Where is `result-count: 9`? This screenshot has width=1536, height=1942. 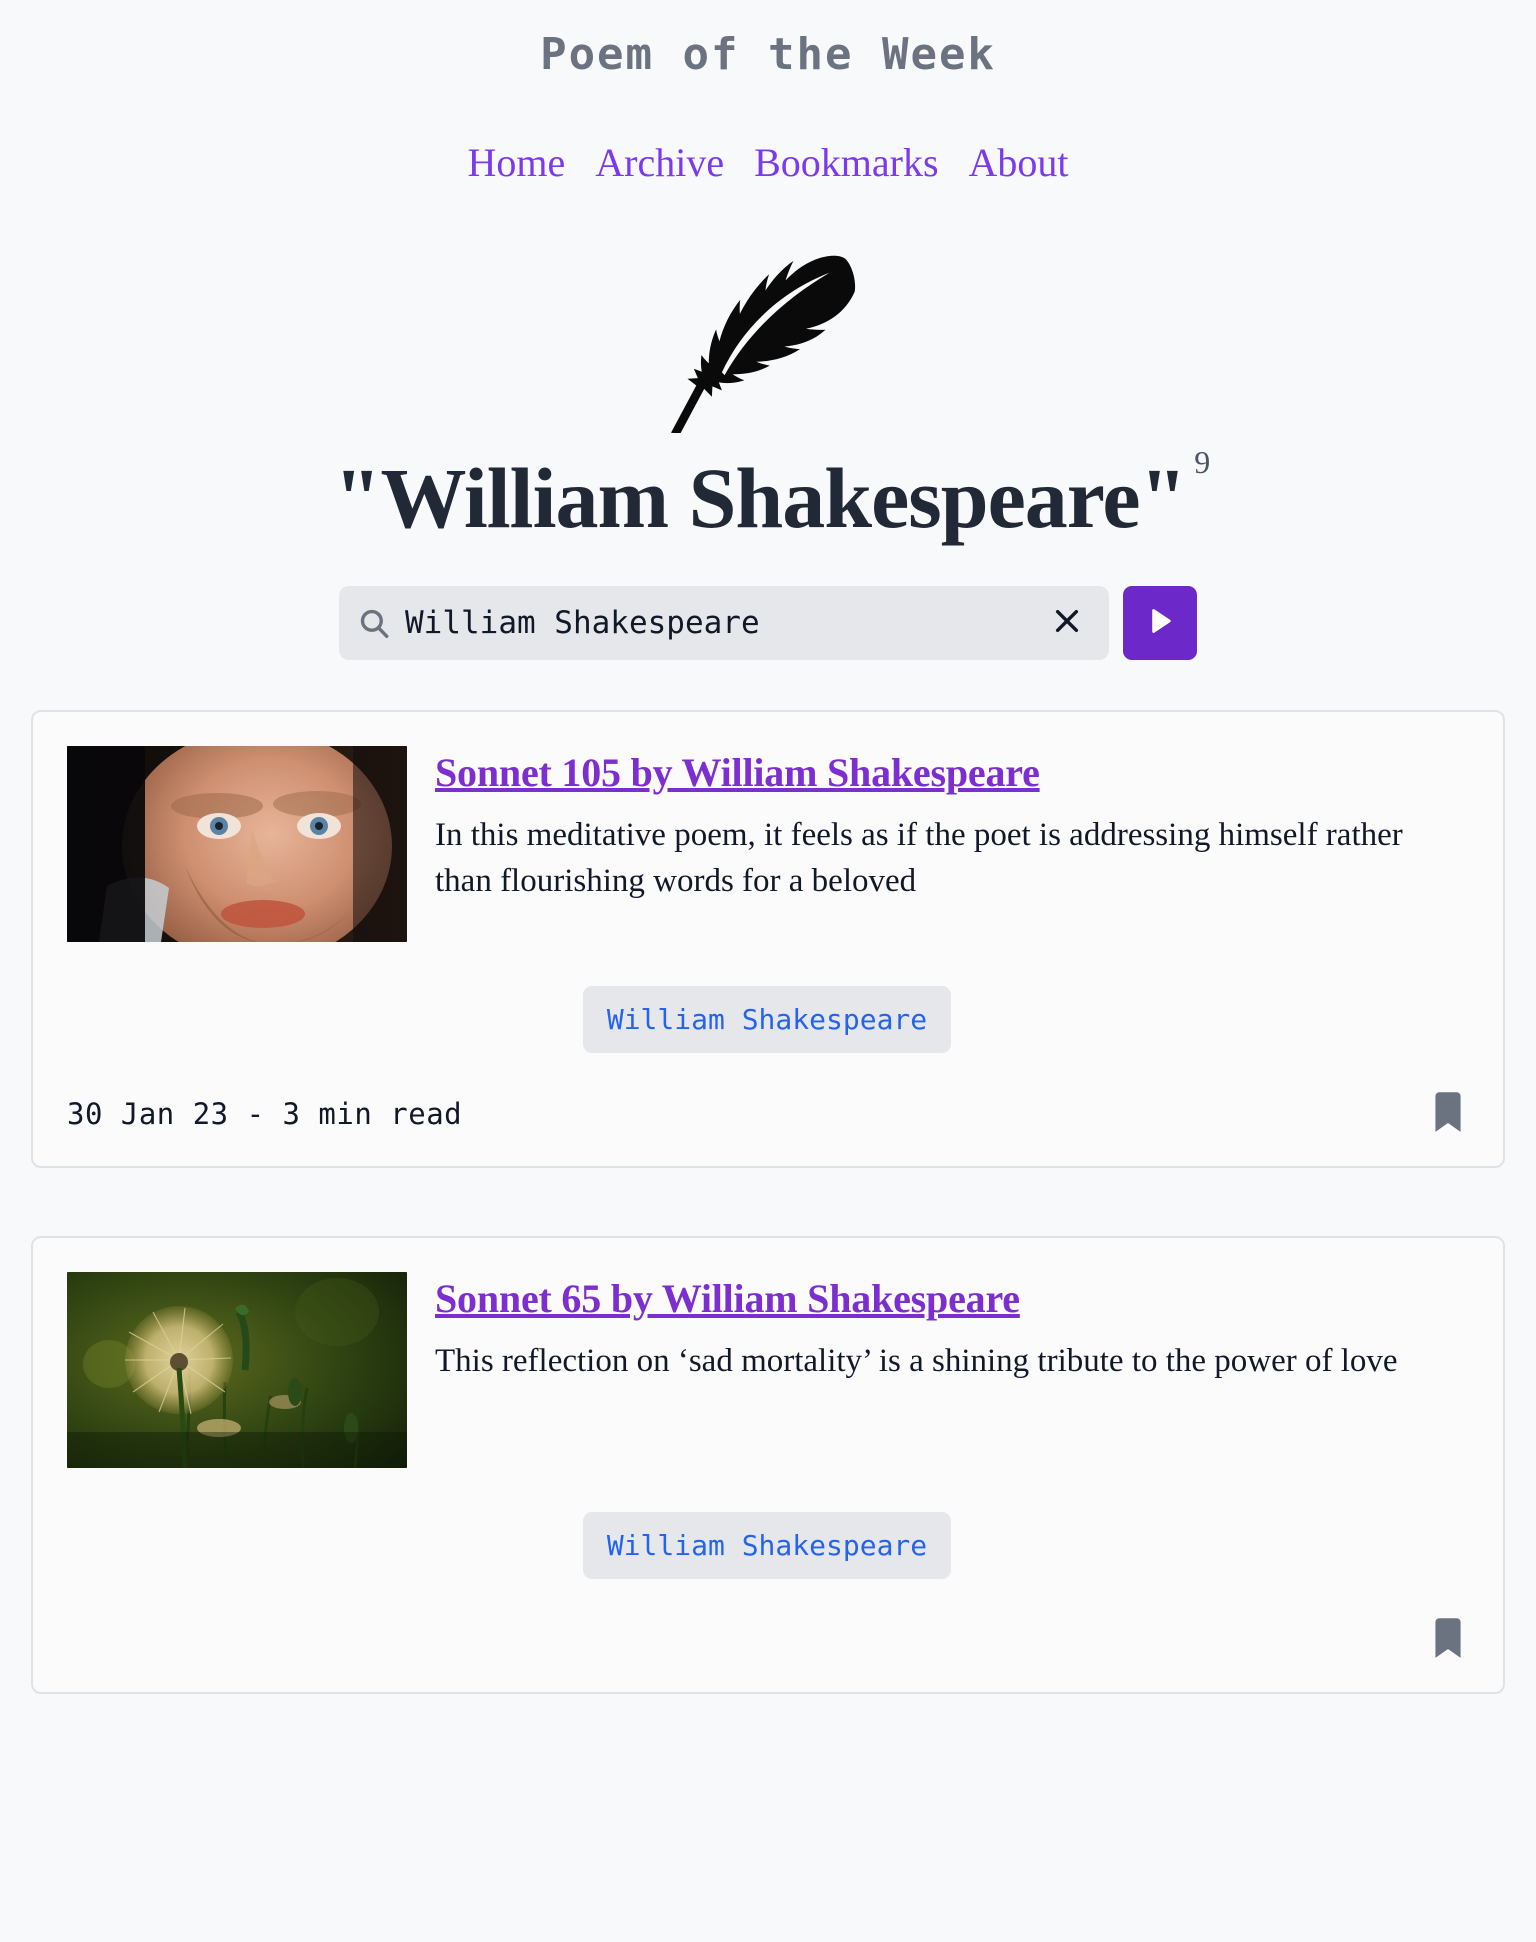 result-count: 9 is located at coordinates (1202, 462).